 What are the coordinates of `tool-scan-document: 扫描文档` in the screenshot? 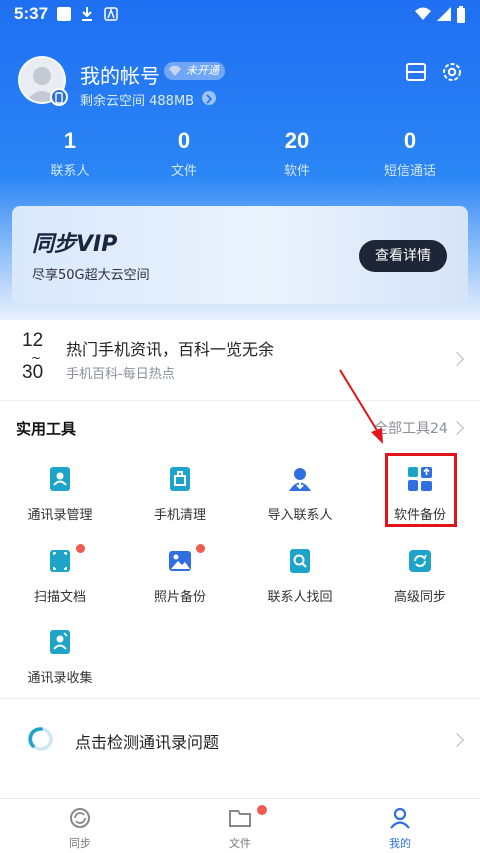 It's located at (60, 581).